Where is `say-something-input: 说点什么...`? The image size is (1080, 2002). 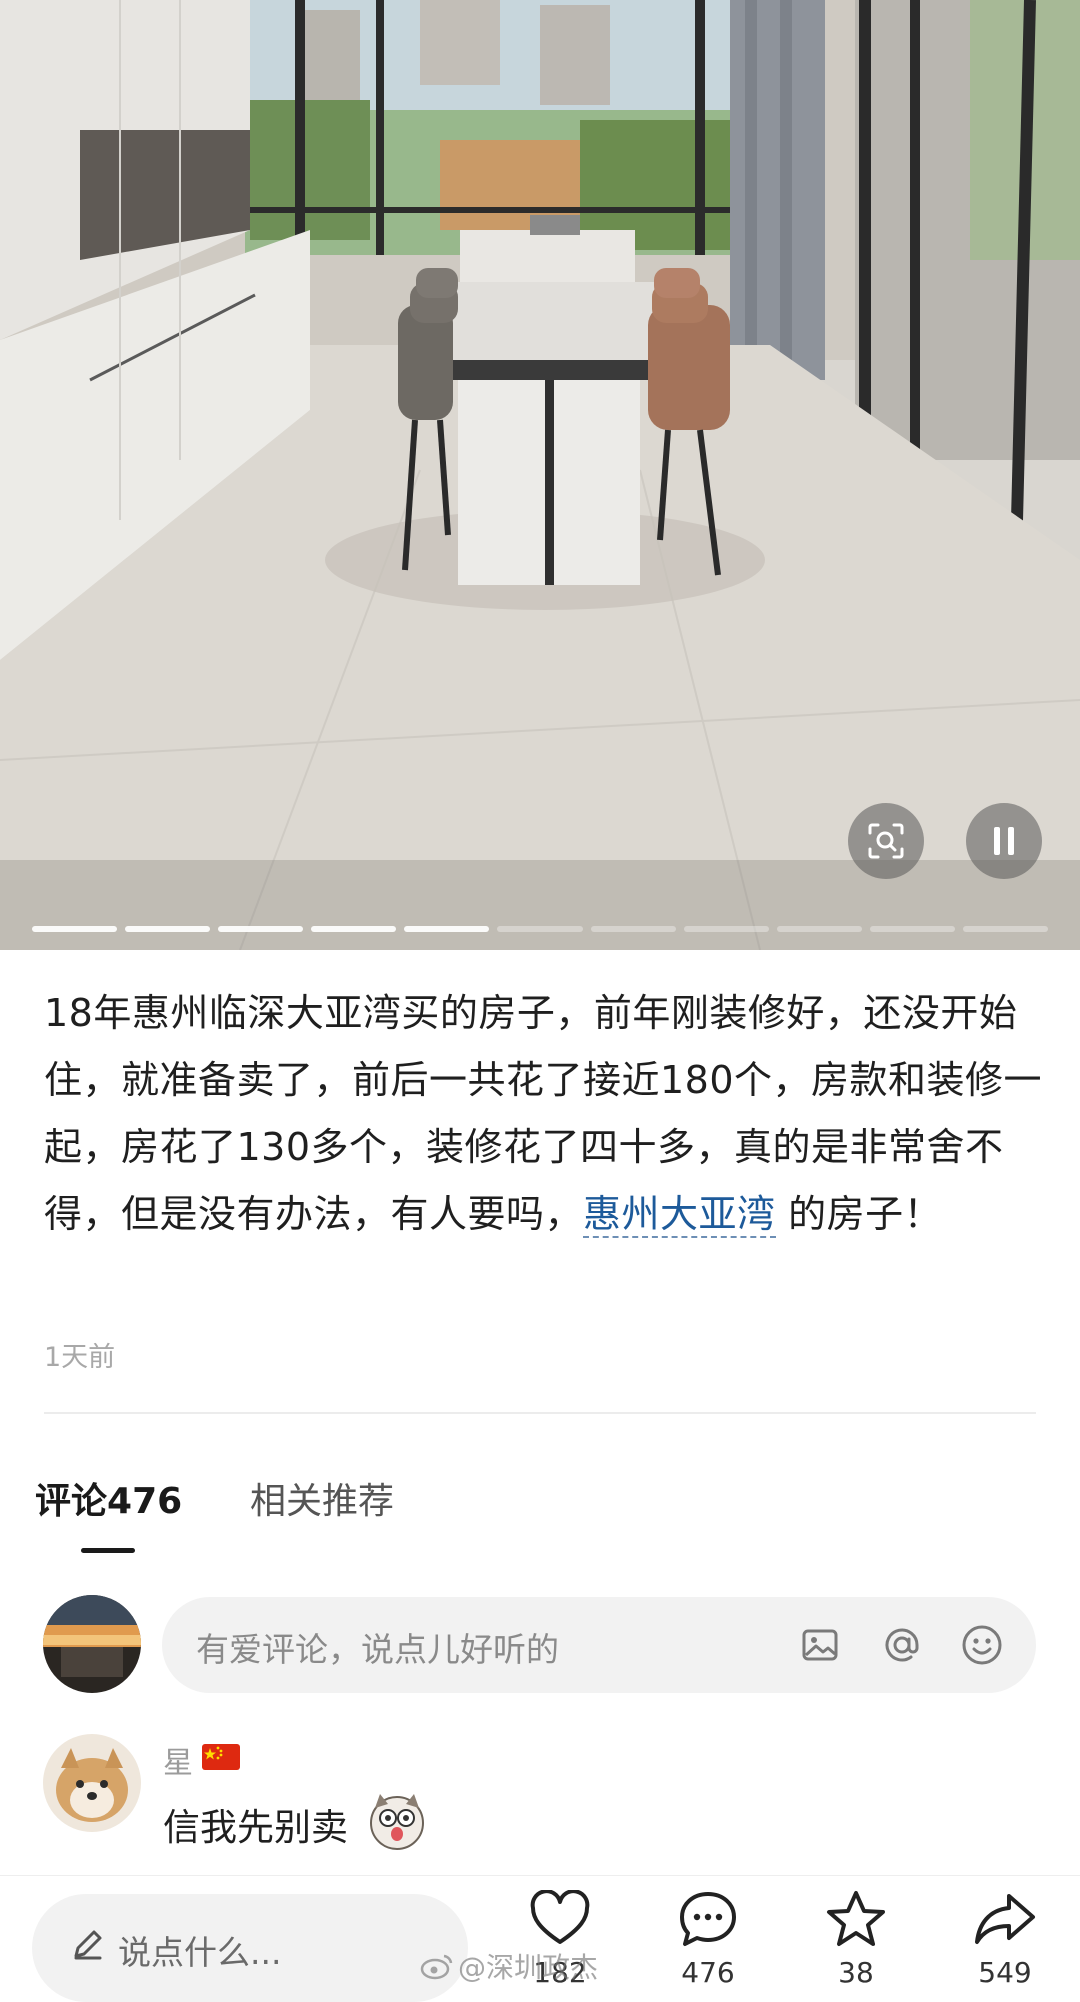 say-something-input: 说点什么... is located at coordinates (250, 1948).